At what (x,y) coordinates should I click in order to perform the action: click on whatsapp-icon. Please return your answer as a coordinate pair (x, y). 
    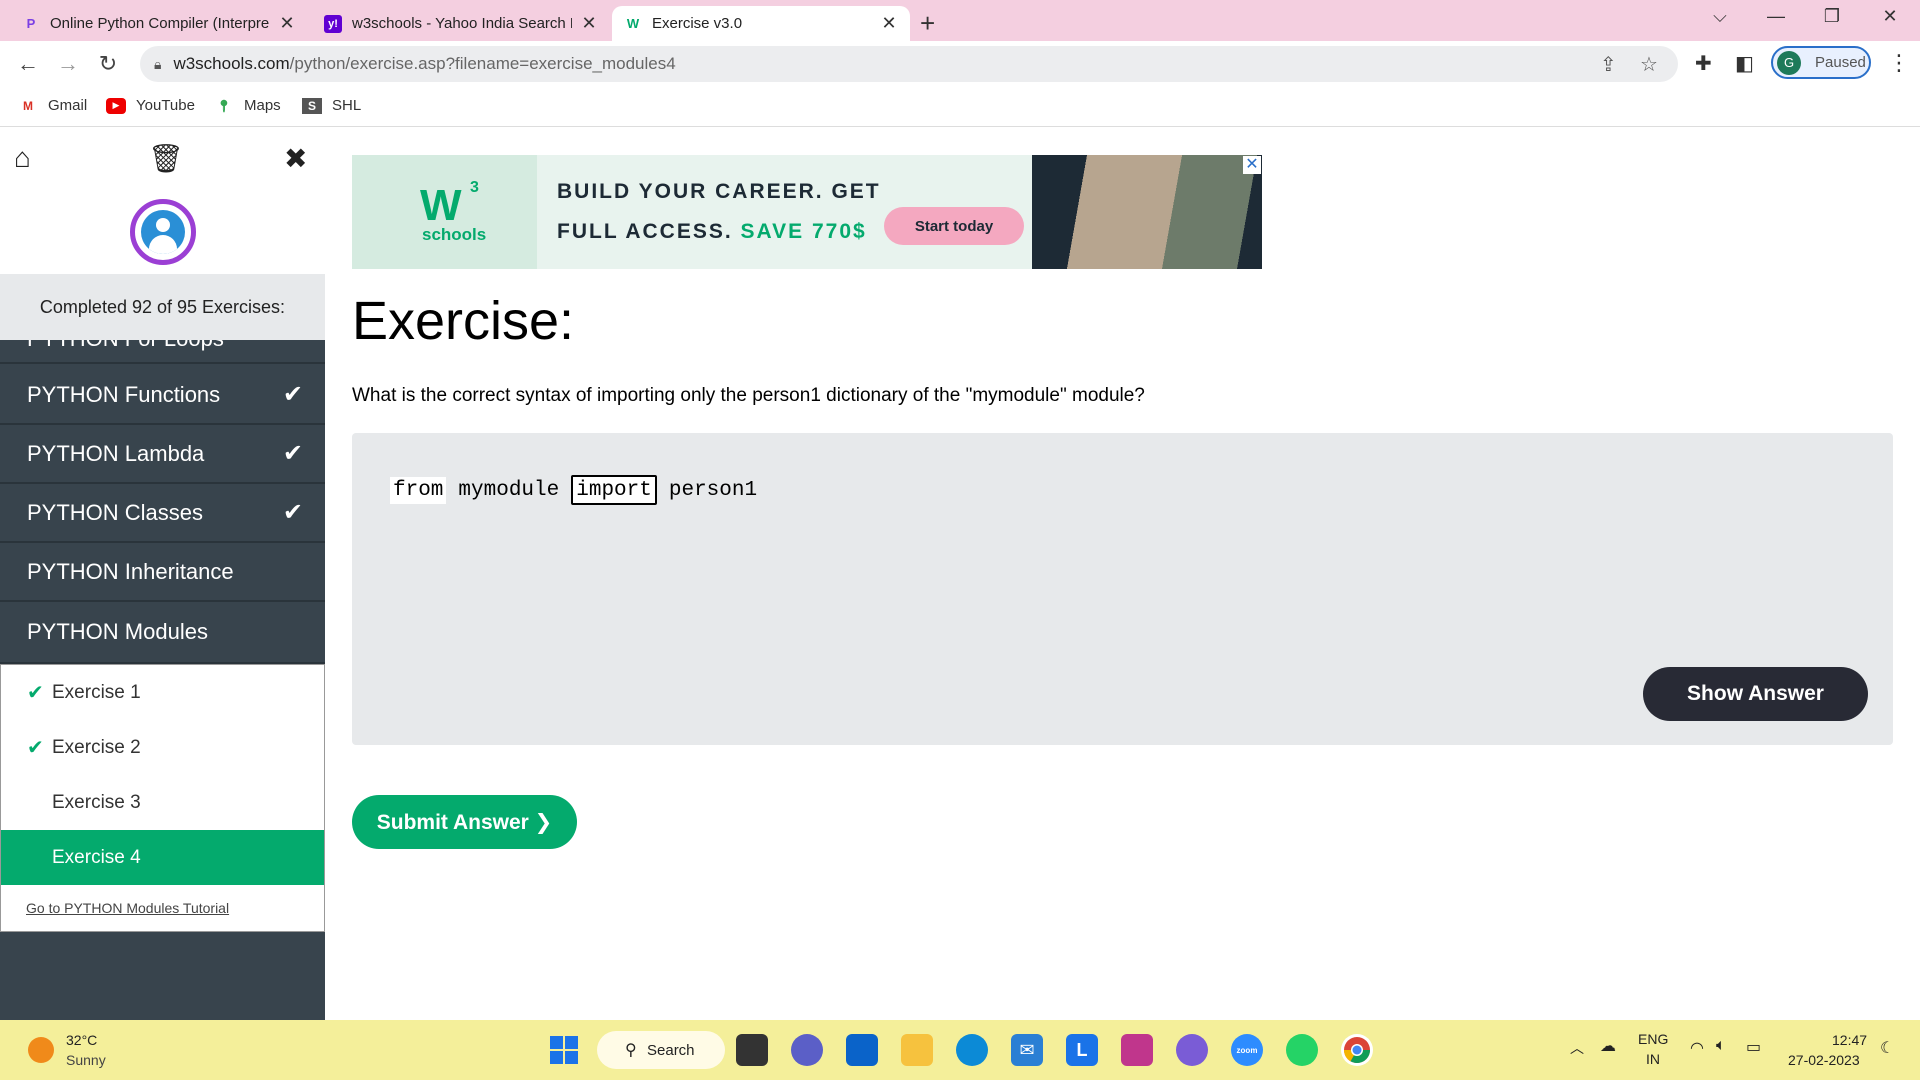
    Looking at the image, I should click on (1302, 1050).